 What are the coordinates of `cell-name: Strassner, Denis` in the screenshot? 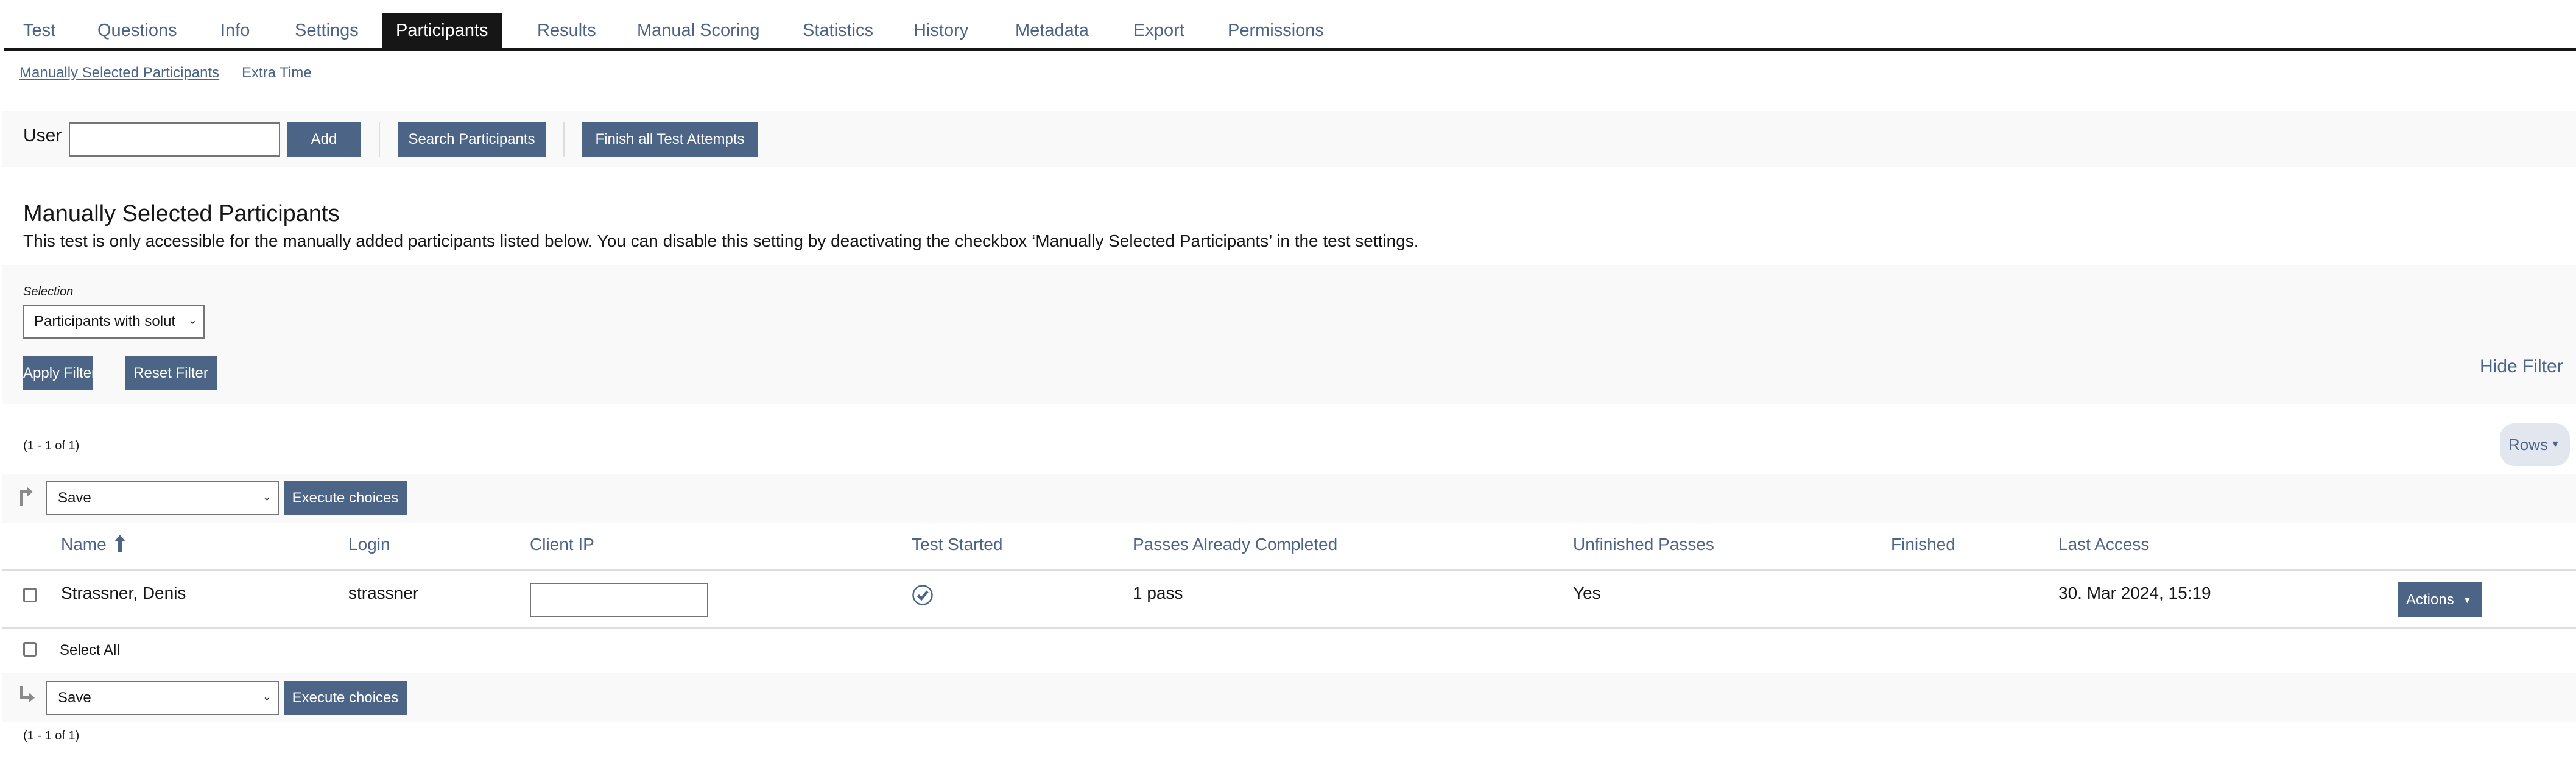 It's located at (123, 592).